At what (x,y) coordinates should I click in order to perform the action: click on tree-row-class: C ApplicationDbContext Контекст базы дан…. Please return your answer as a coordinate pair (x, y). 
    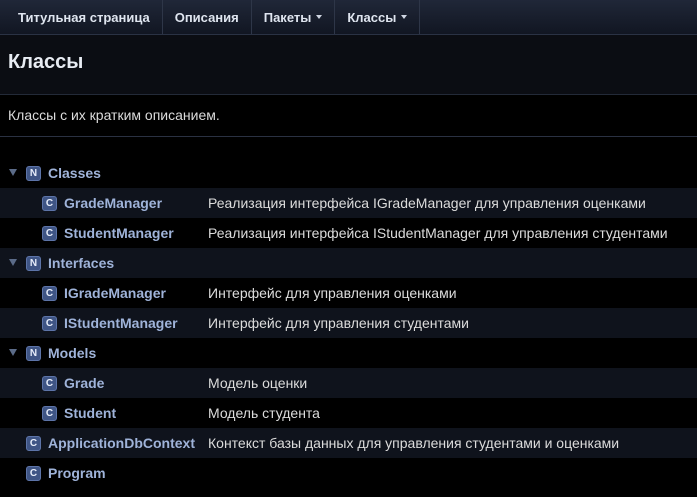
    Looking at the image, I should click on (348, 443).